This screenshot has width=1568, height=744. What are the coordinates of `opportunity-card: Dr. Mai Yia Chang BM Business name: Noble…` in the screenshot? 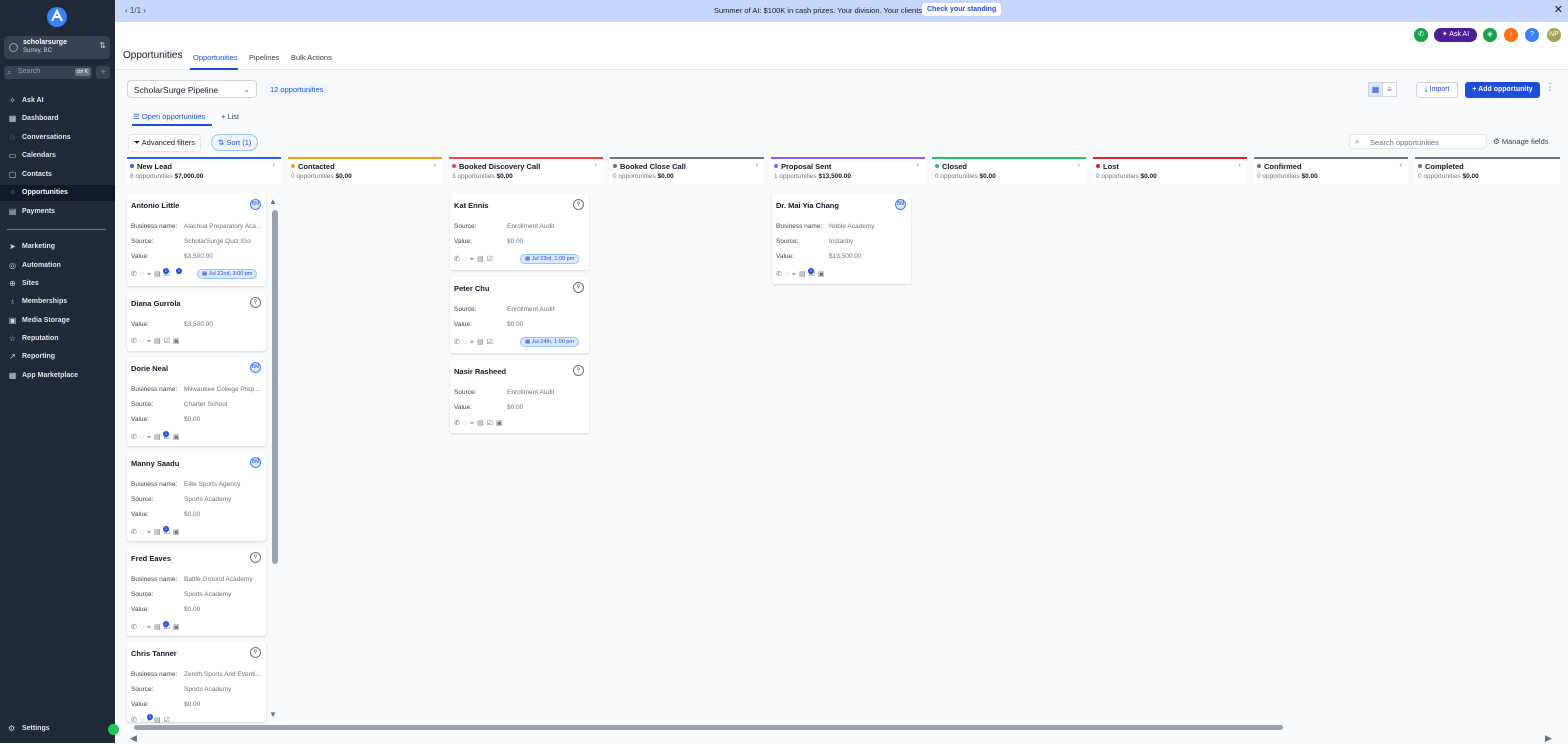 It's located at (841, 239).